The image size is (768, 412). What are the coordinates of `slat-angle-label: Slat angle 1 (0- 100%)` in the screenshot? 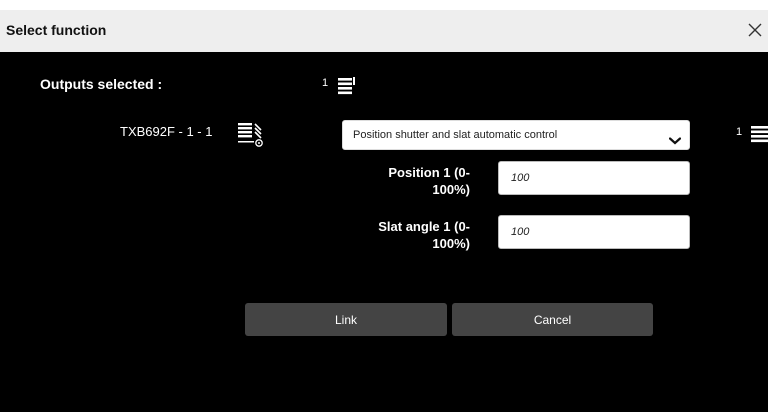 It's located at (424, 235).